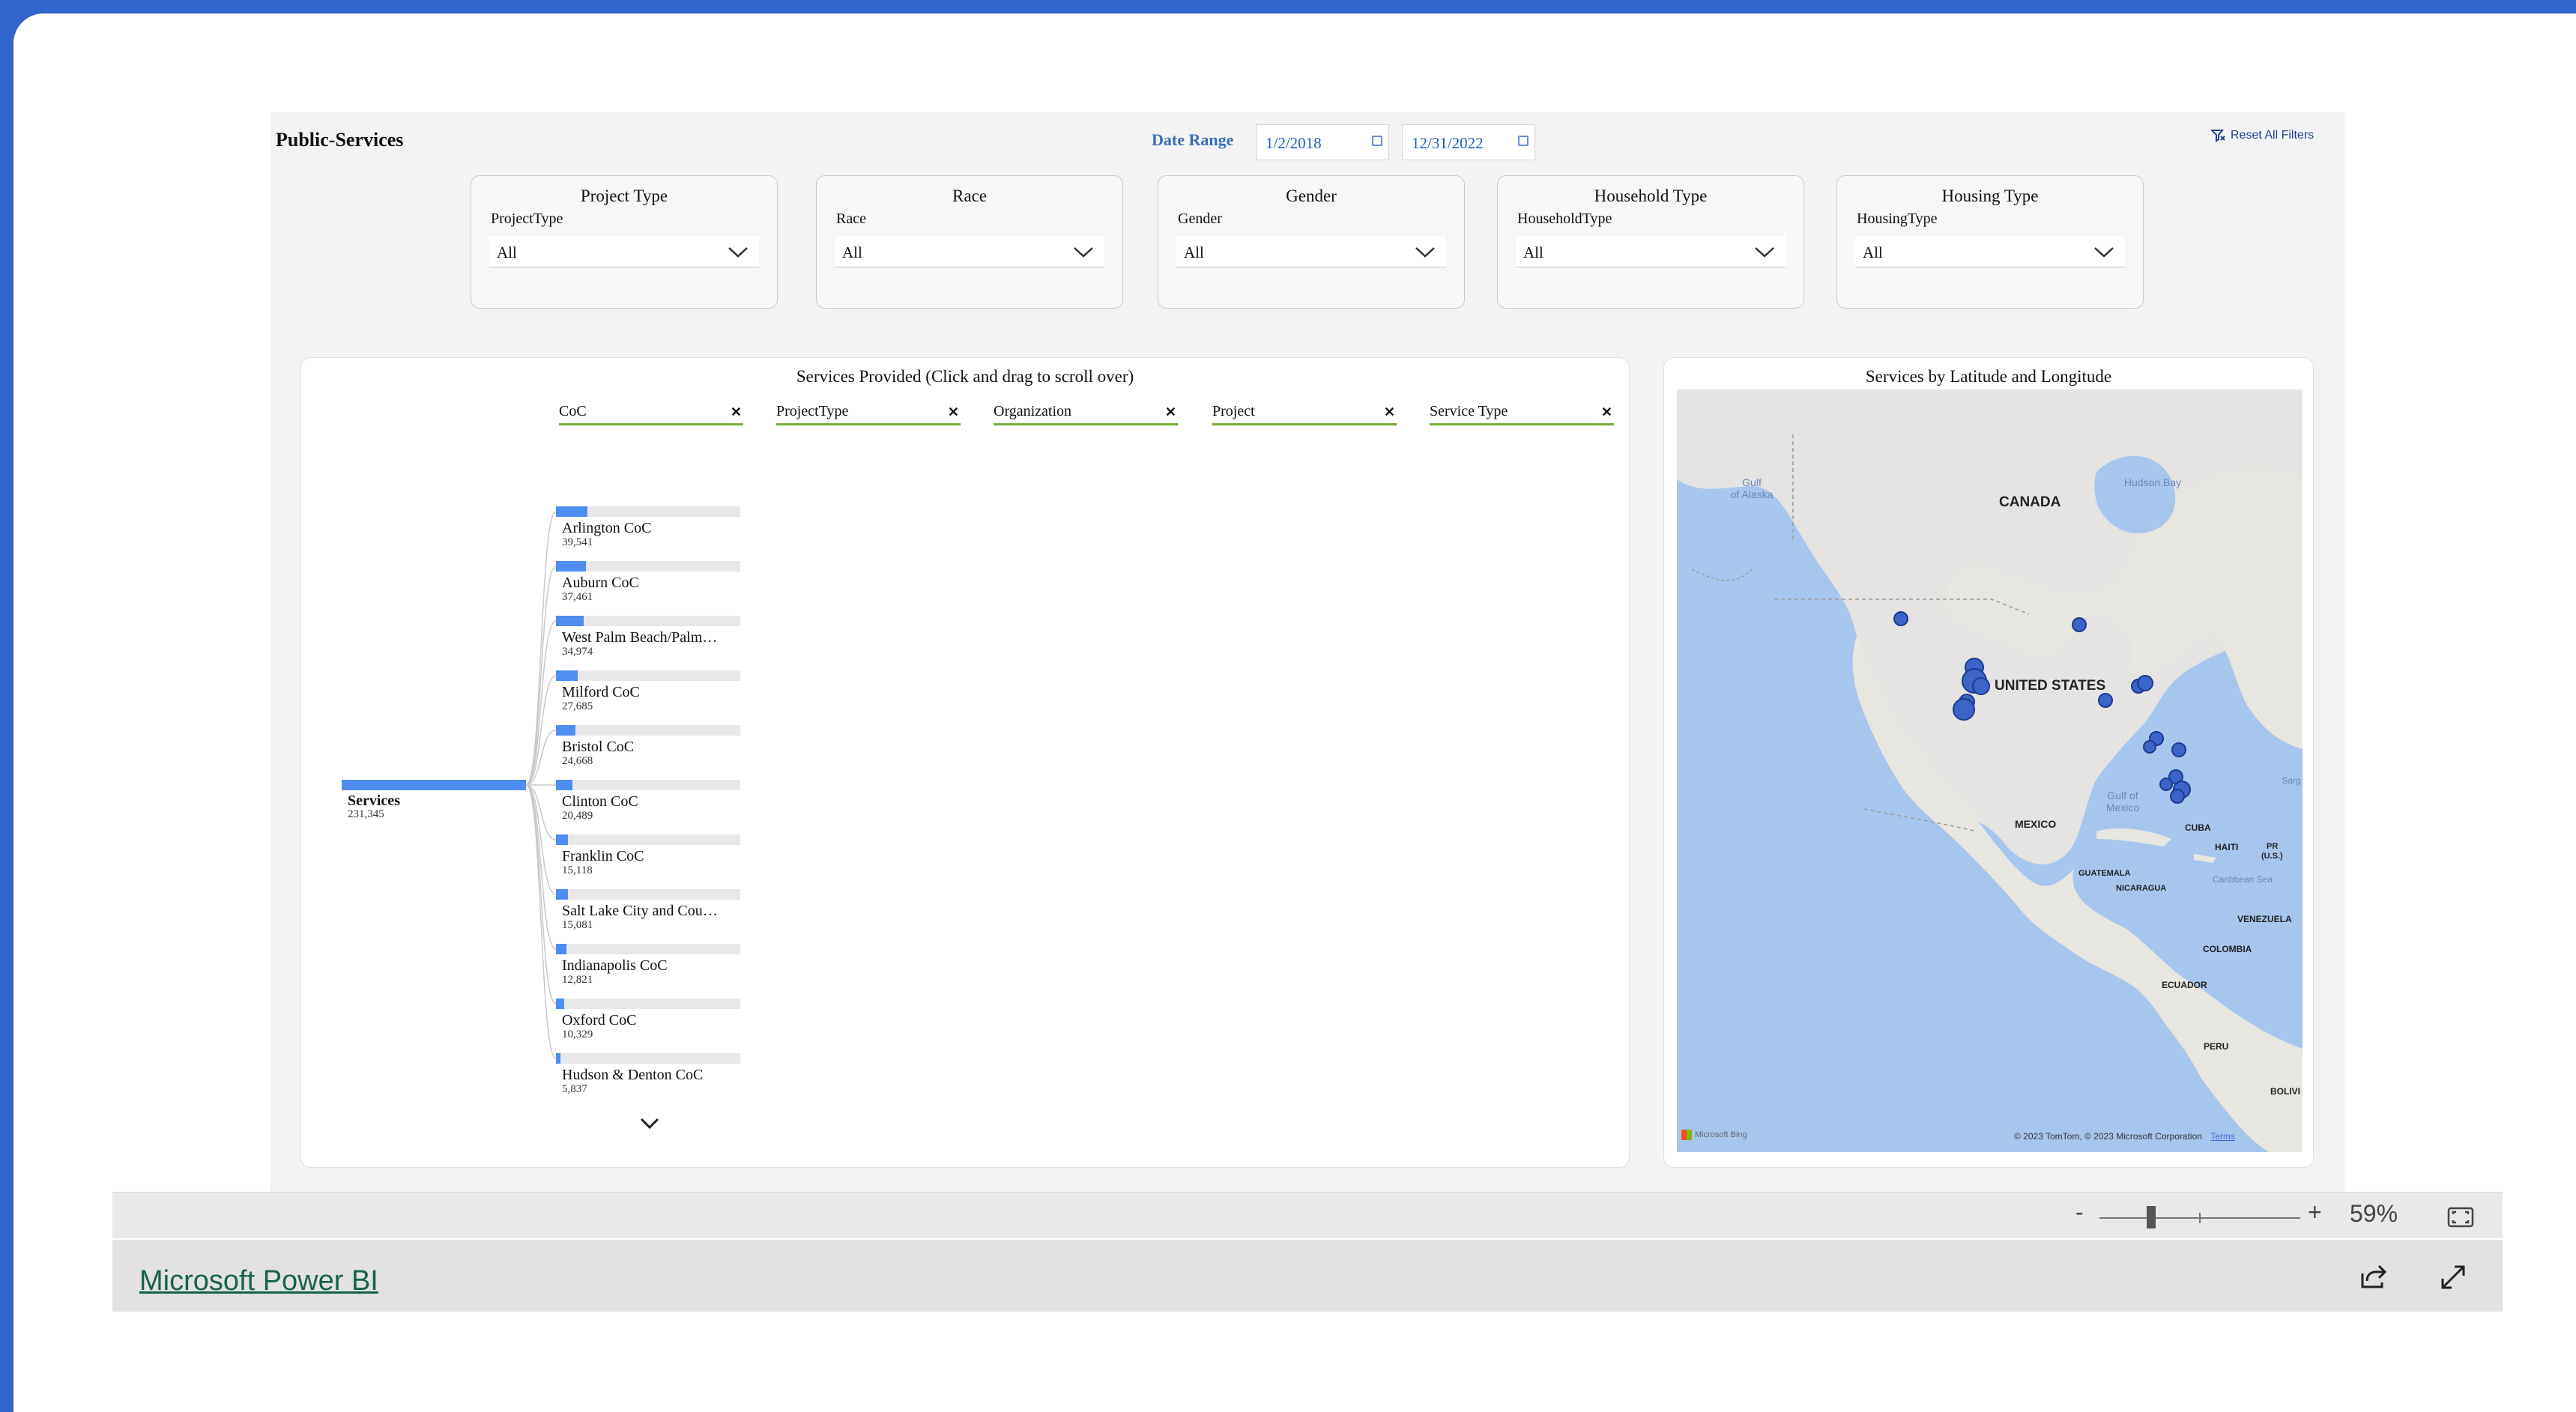 This screenshot has width=2576, height=1412. I want to click on slicer-gender: Gender Gender All, so click(1311, 242).